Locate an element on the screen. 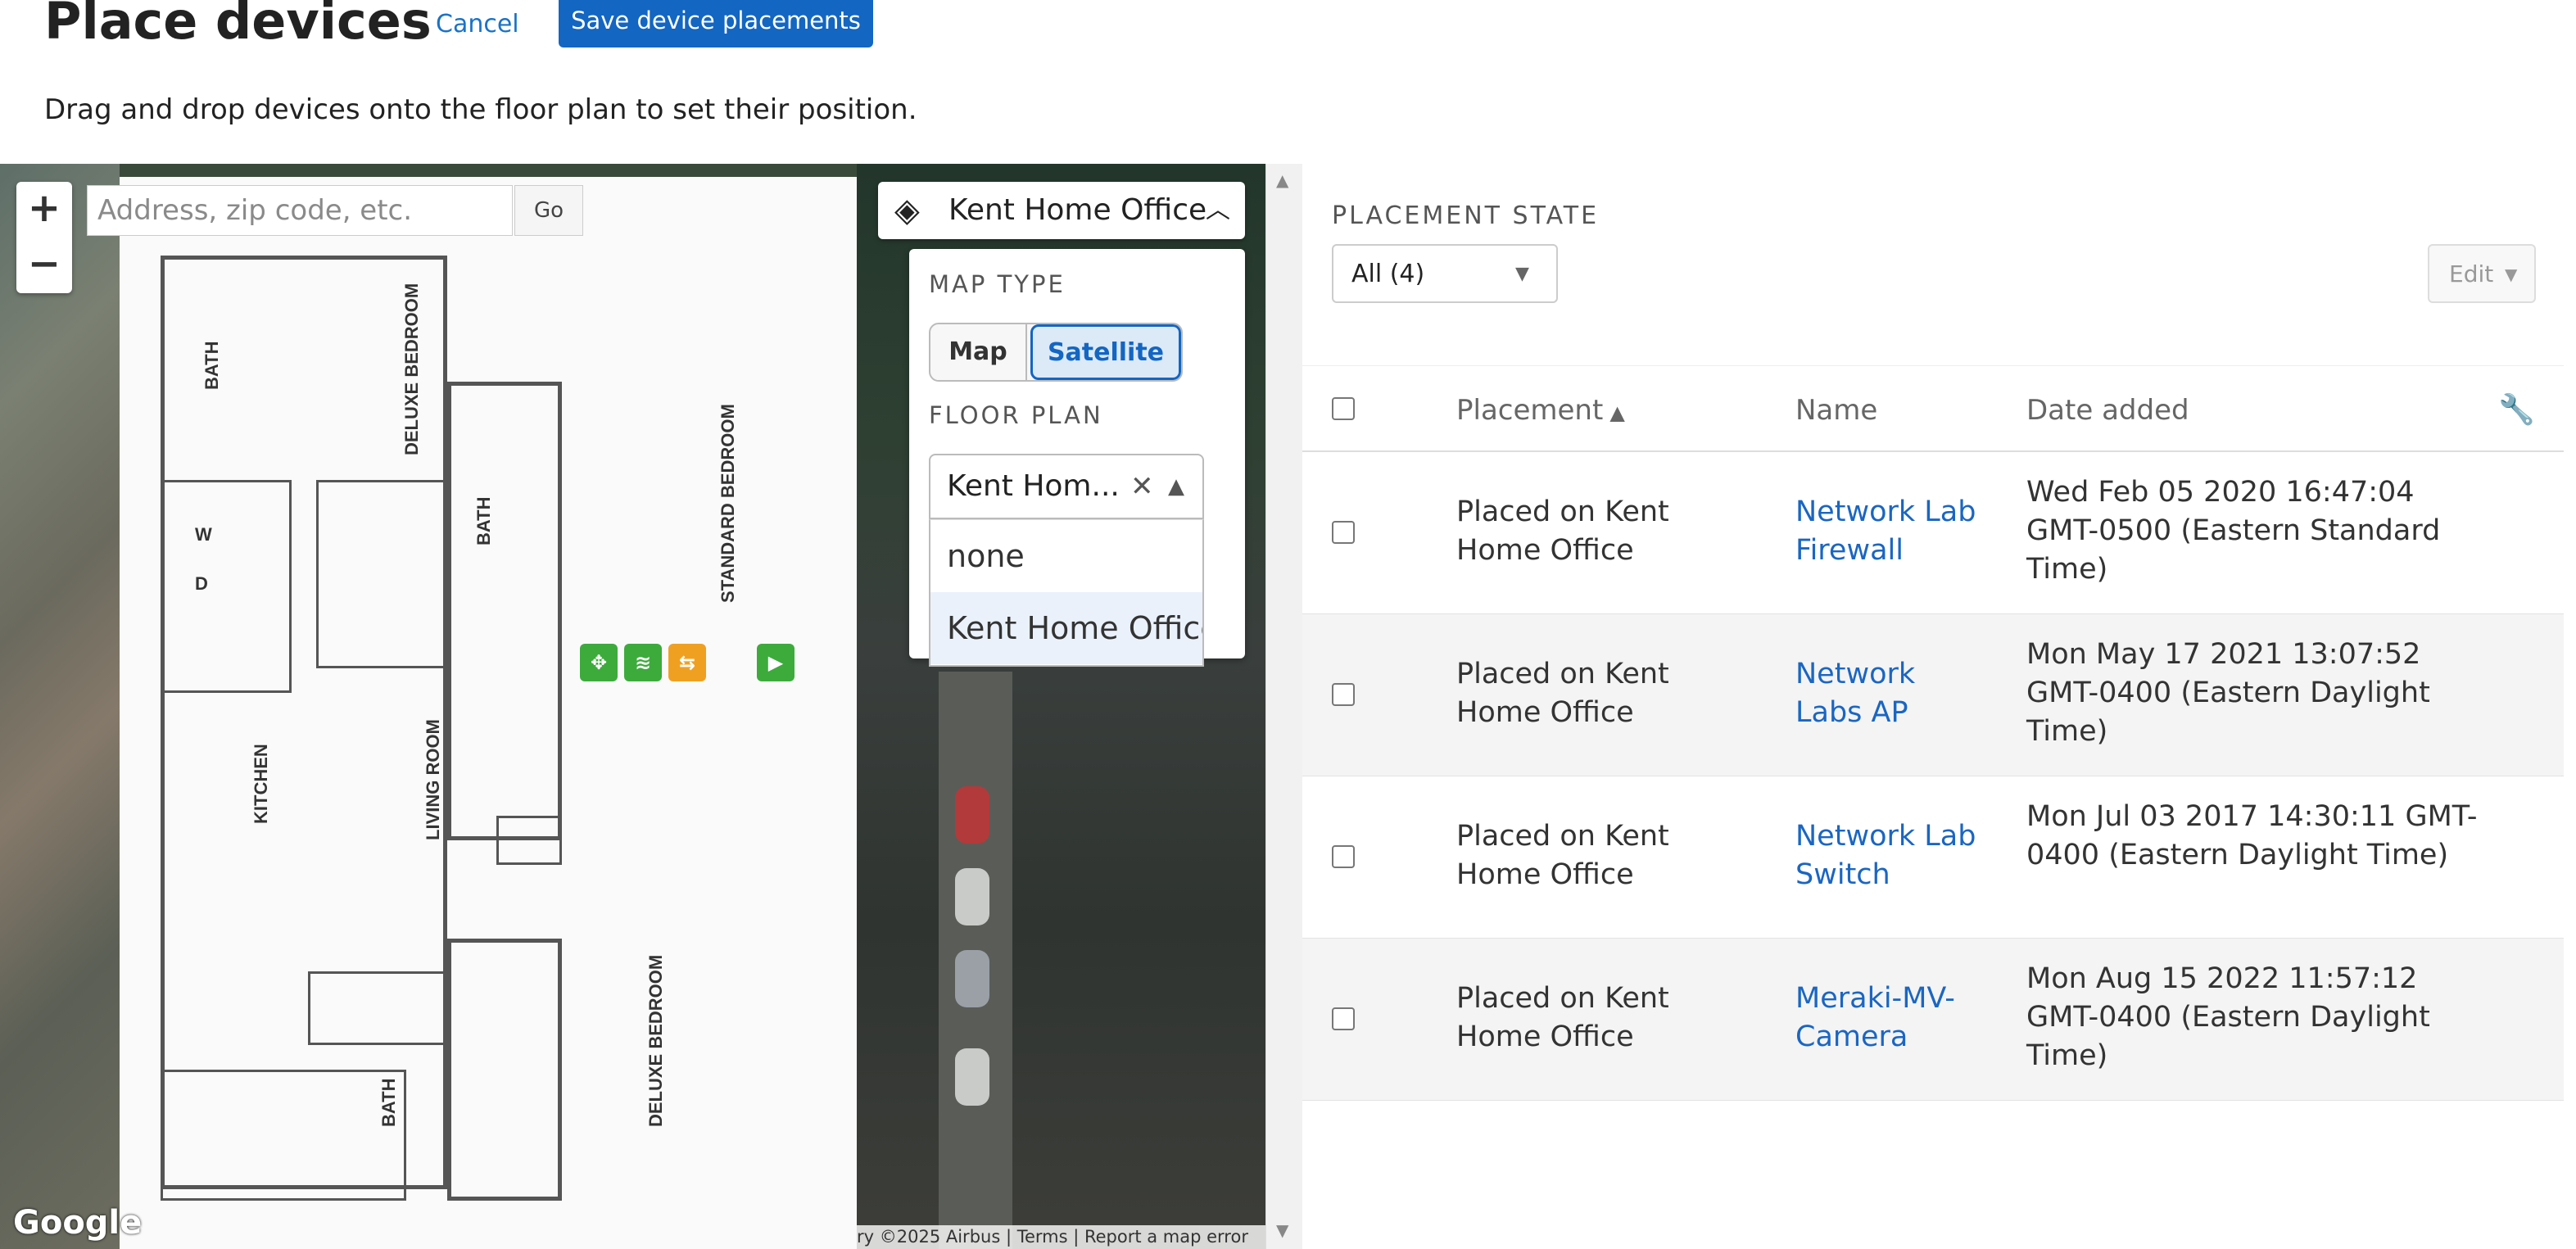  chevron-up-icon: ︿ is located at coordinates (1218, 210).